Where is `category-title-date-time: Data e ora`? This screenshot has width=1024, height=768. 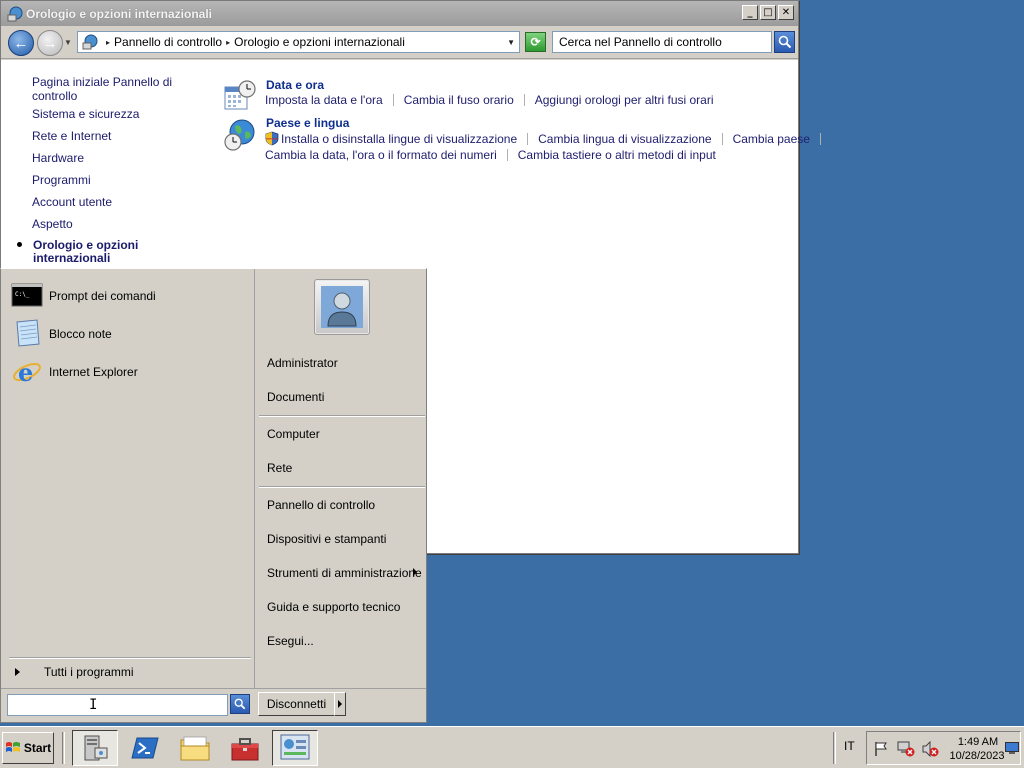 category-title-date-time: Data e ora is located at coordinates (295, 85).